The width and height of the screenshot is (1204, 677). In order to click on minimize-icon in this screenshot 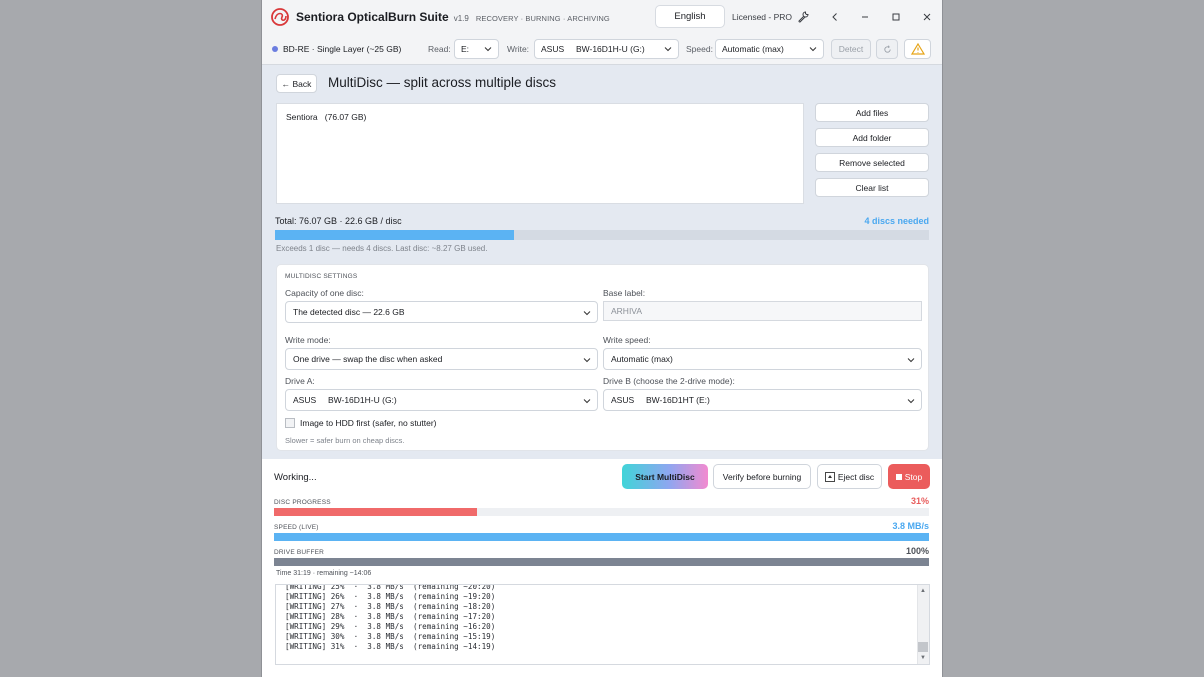, I will do `click(865, 17)`.